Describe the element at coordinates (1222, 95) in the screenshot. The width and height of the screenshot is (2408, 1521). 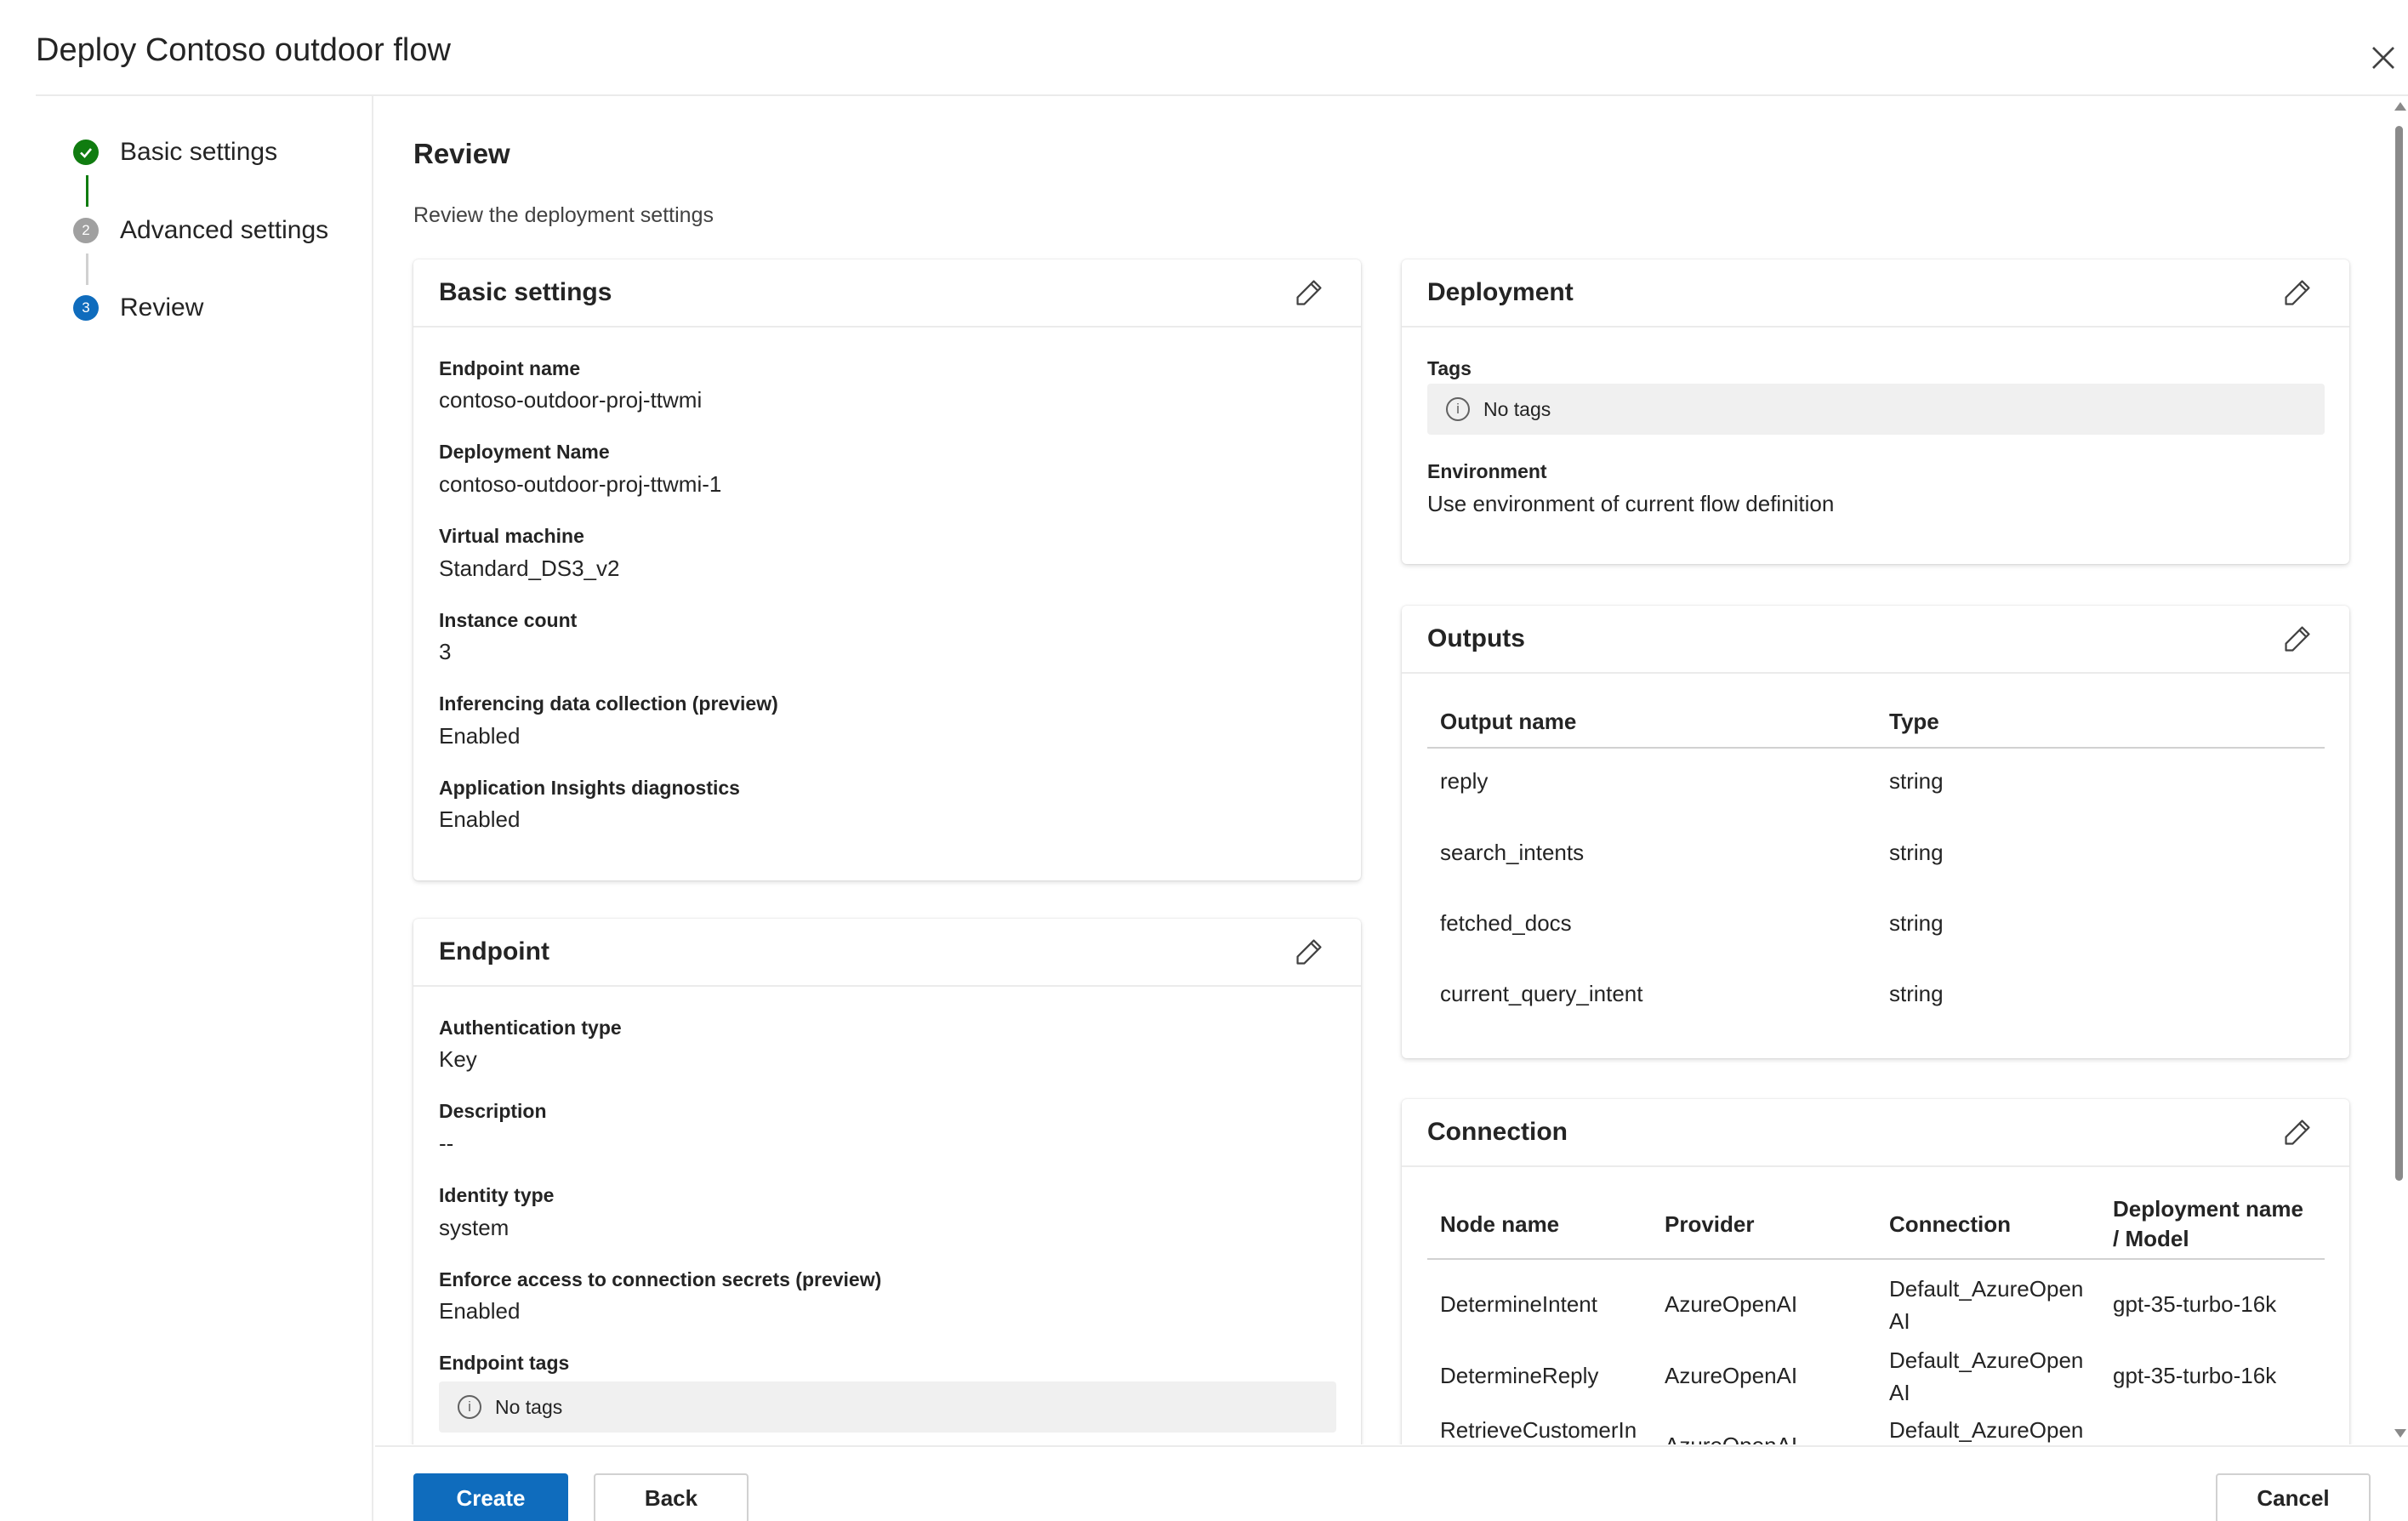
I see `header-divider` at that location.